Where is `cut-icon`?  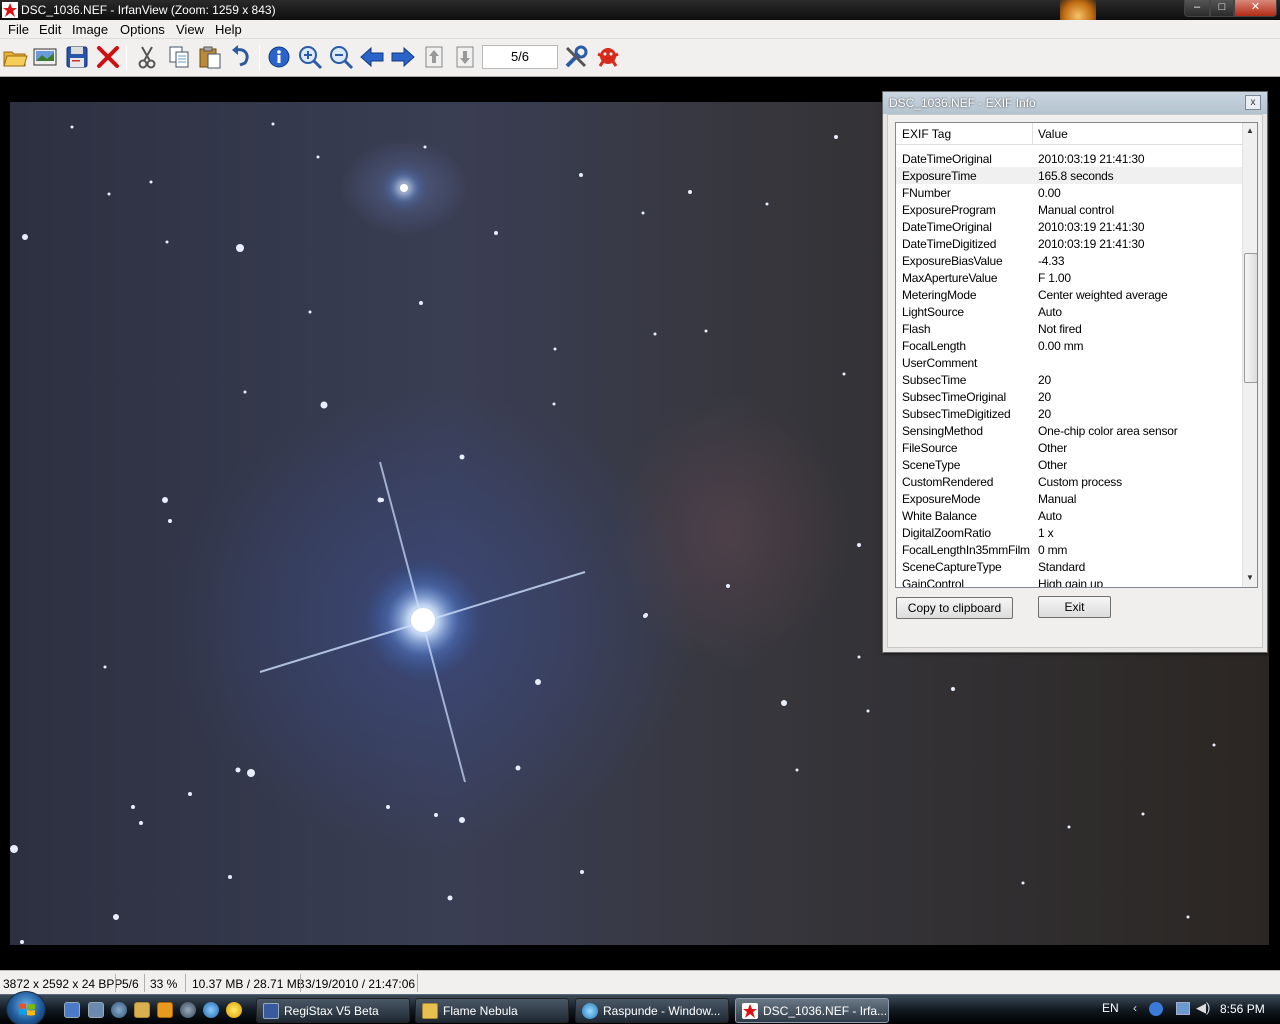
cut-icon is located at coordinates (147, 57).